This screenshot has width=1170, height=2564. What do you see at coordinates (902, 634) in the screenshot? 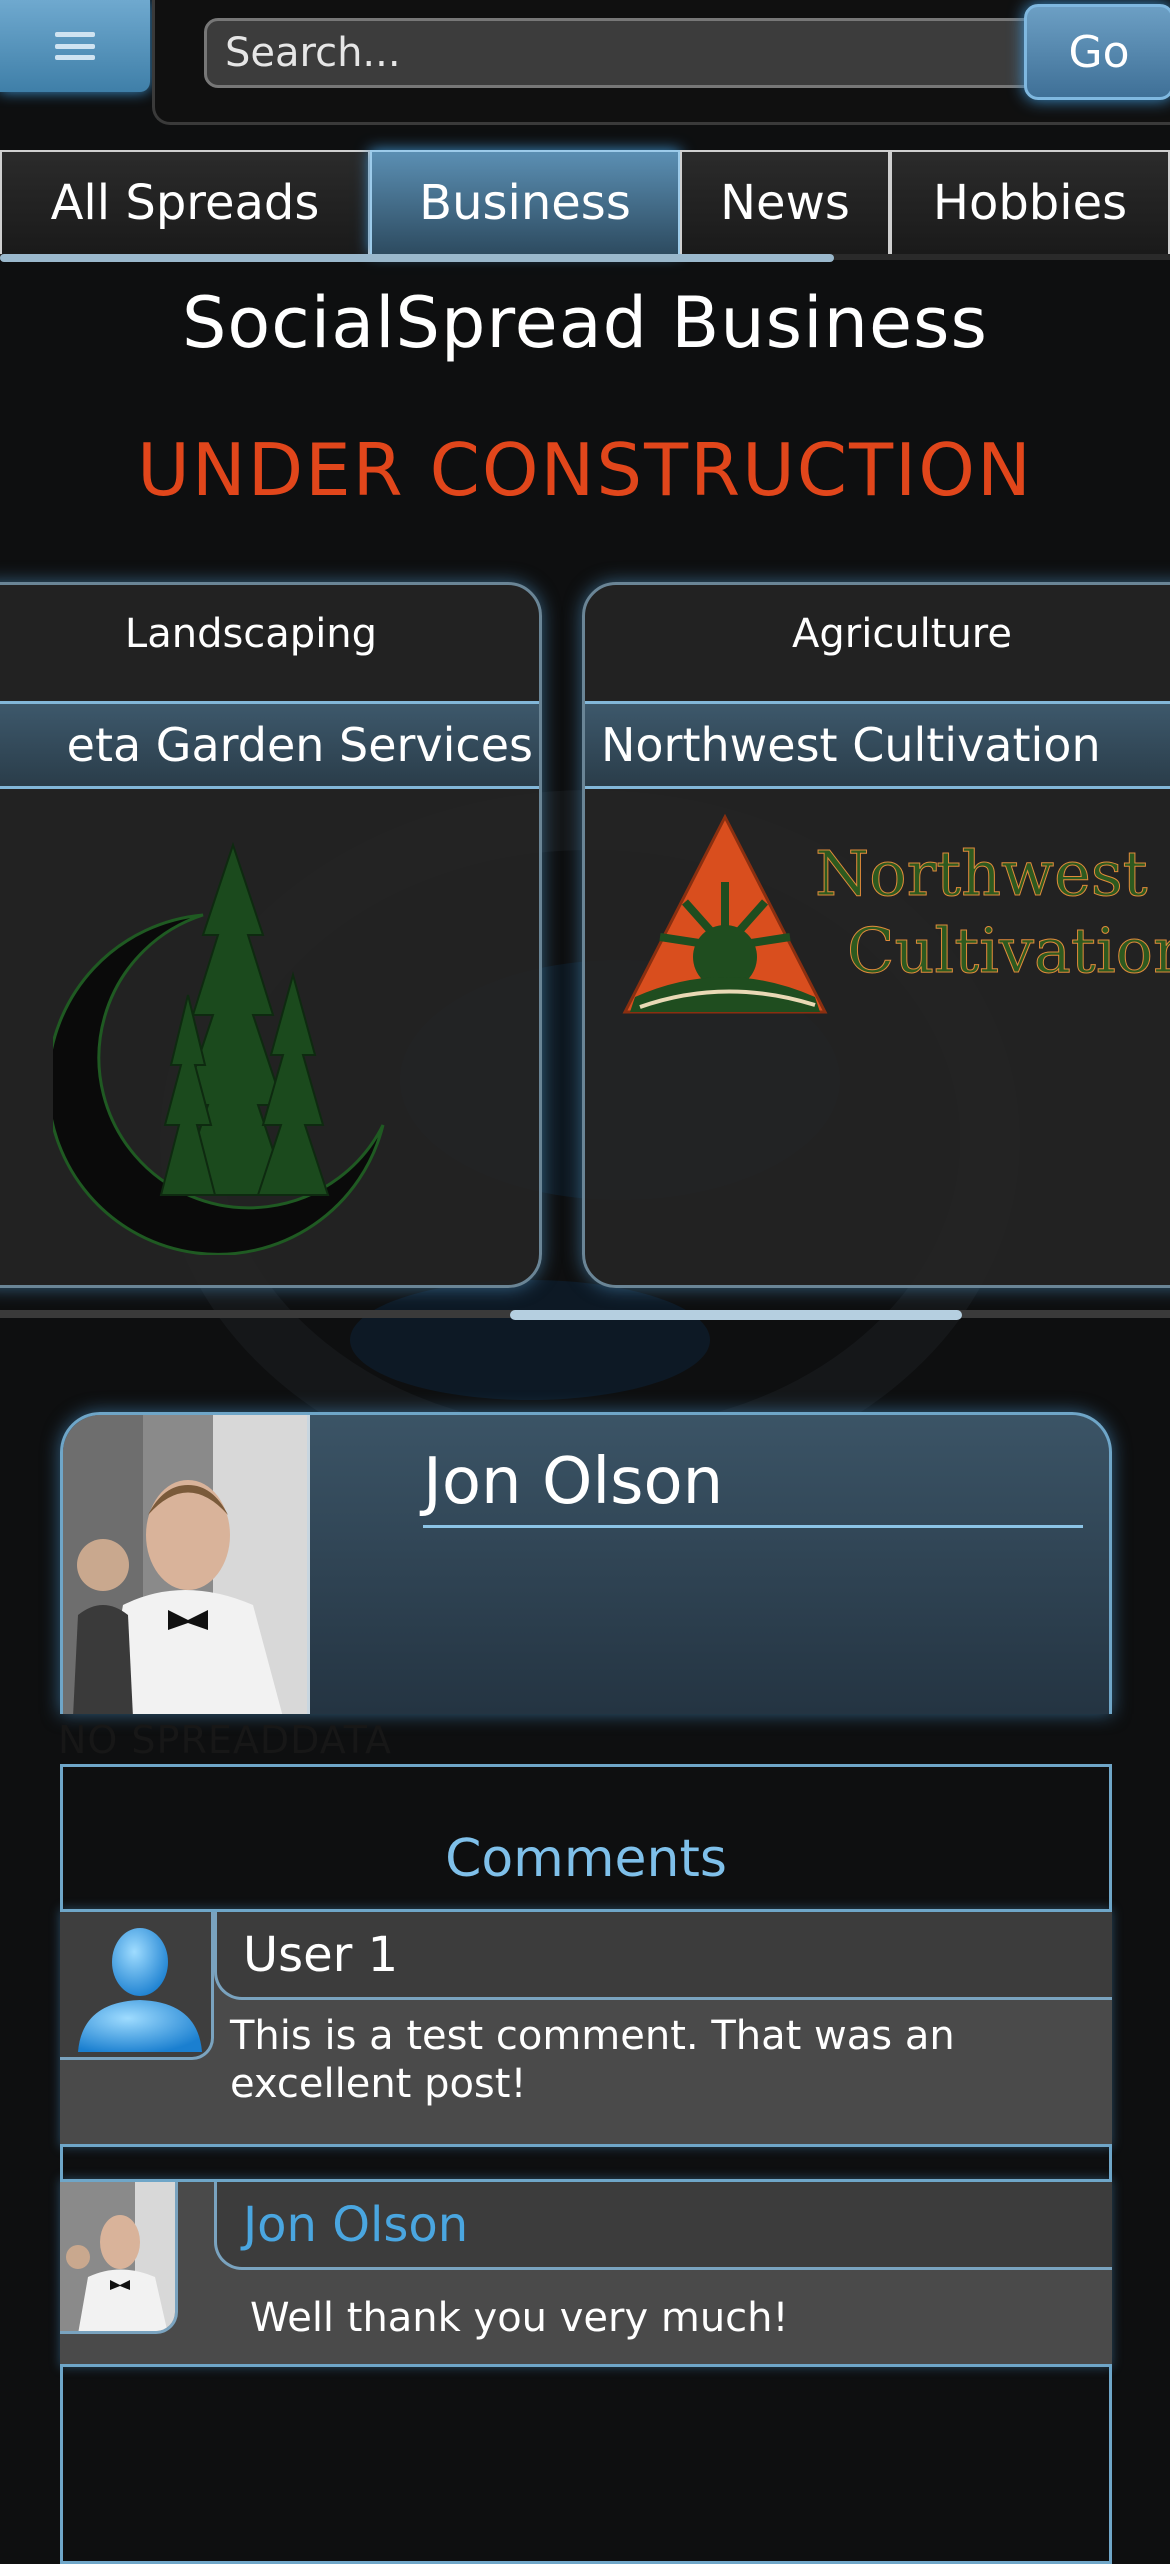
I see `business-category: Agriculture` at bounding box center [902, 634].